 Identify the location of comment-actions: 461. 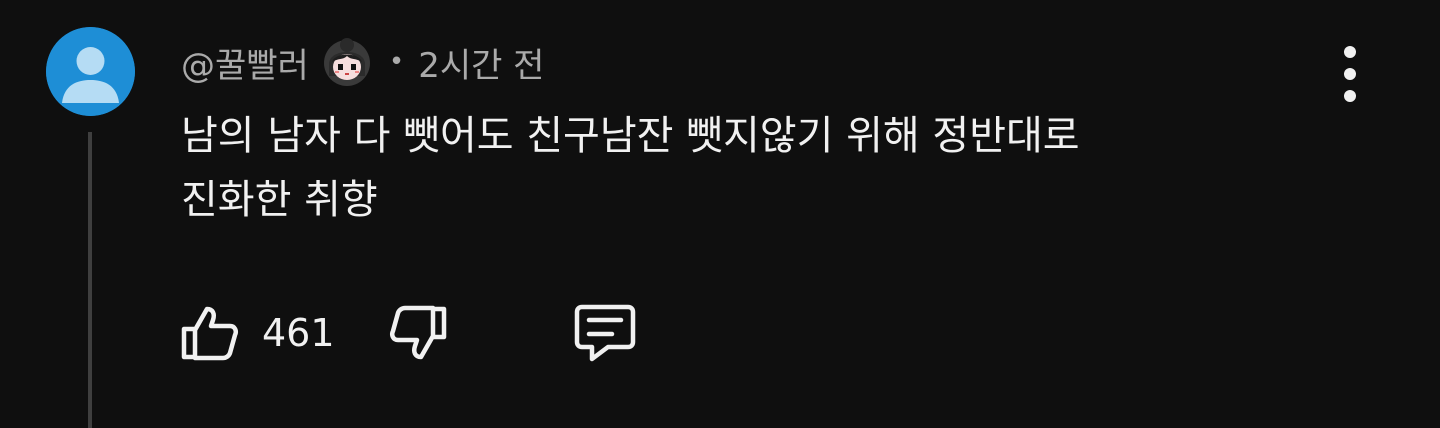
(409, 333).